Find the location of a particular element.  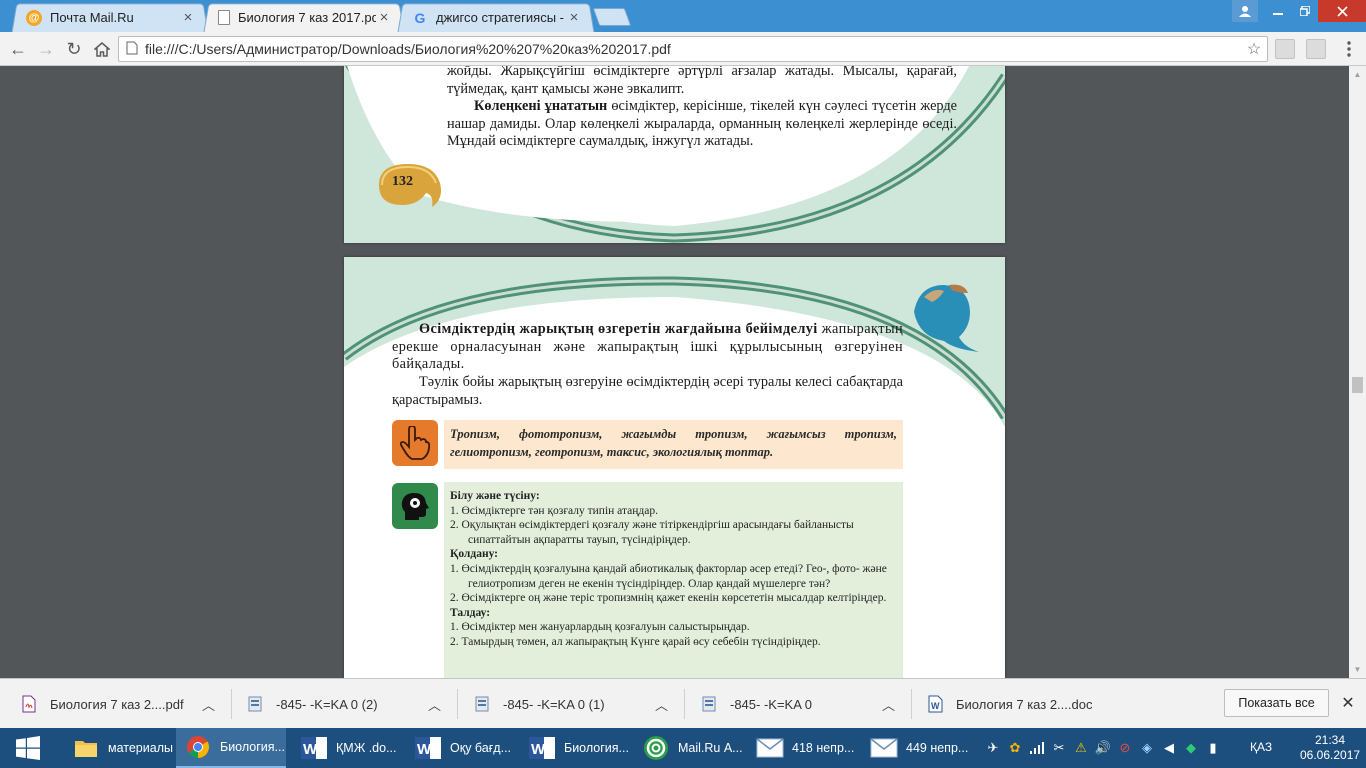

tools-icon: ✂ is located at coordinates (1059, 748).